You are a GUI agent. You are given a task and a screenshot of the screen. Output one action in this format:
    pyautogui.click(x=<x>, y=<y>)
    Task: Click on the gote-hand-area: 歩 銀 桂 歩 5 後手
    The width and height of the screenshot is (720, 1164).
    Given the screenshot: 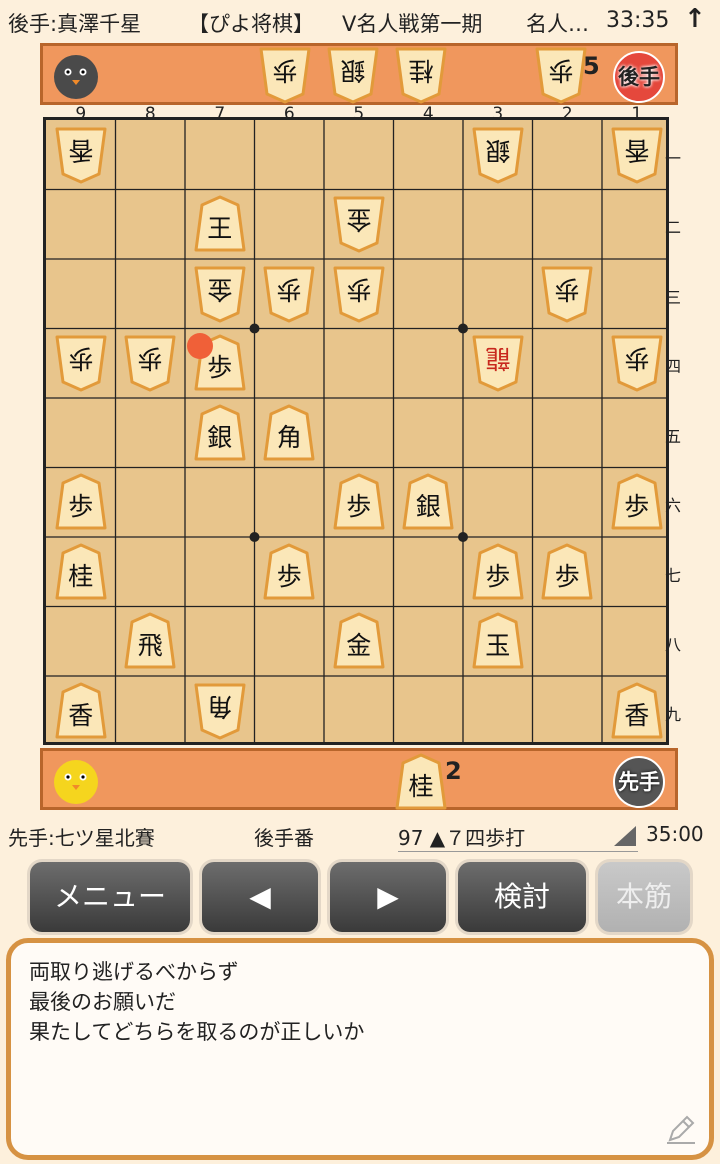 What is the action you would take?
    pyautogui.click(x=359, y=74)
    